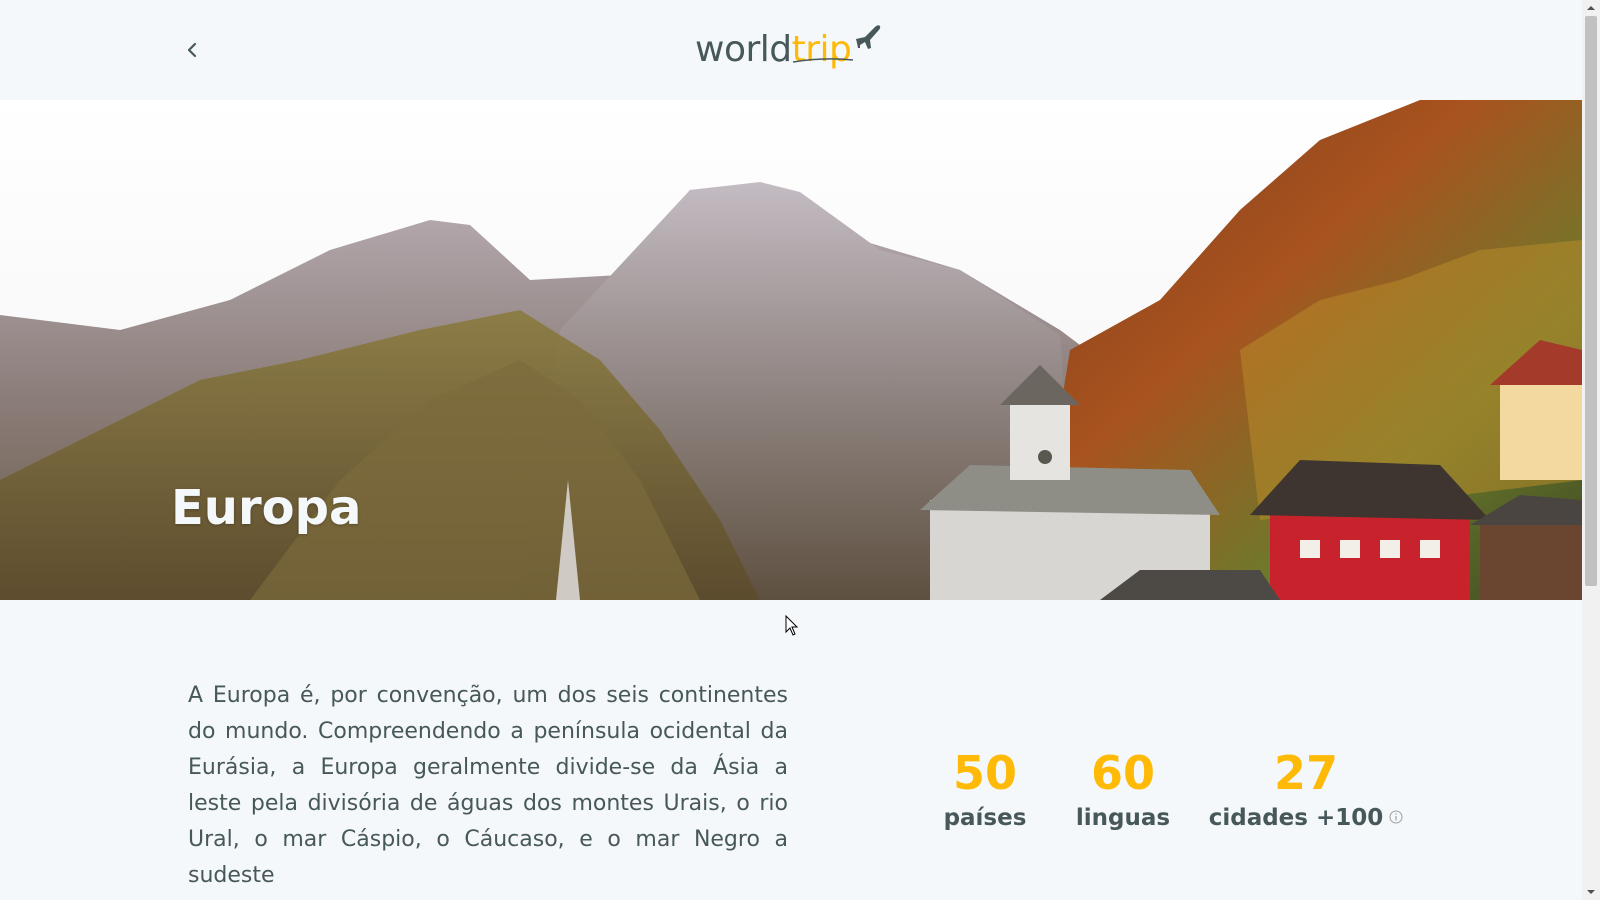 The image size is (1600, 900). I want to click on stat-value: 60, so click(1122, 773).